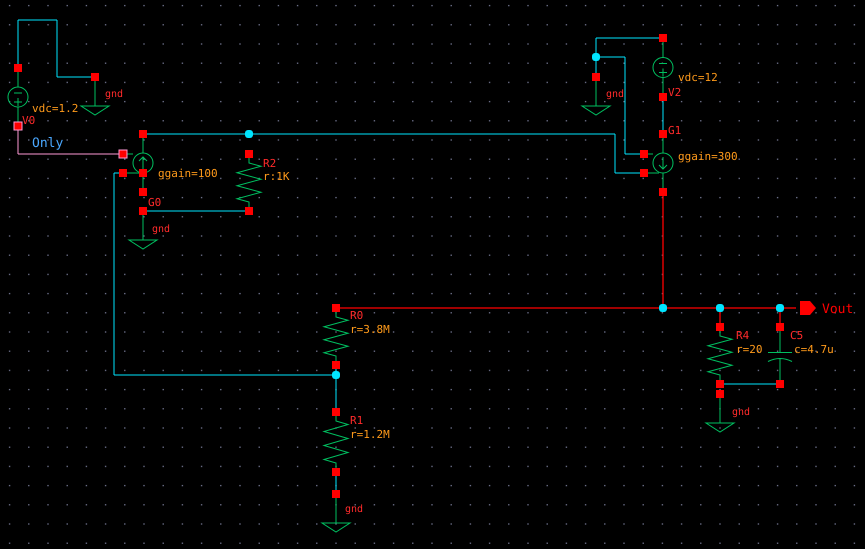 This screenshot has width=865, height=549. What do you see at coordinates (357, 420) in the screenshot?
I see `component-name: R1` at bounding box center [357, 420].